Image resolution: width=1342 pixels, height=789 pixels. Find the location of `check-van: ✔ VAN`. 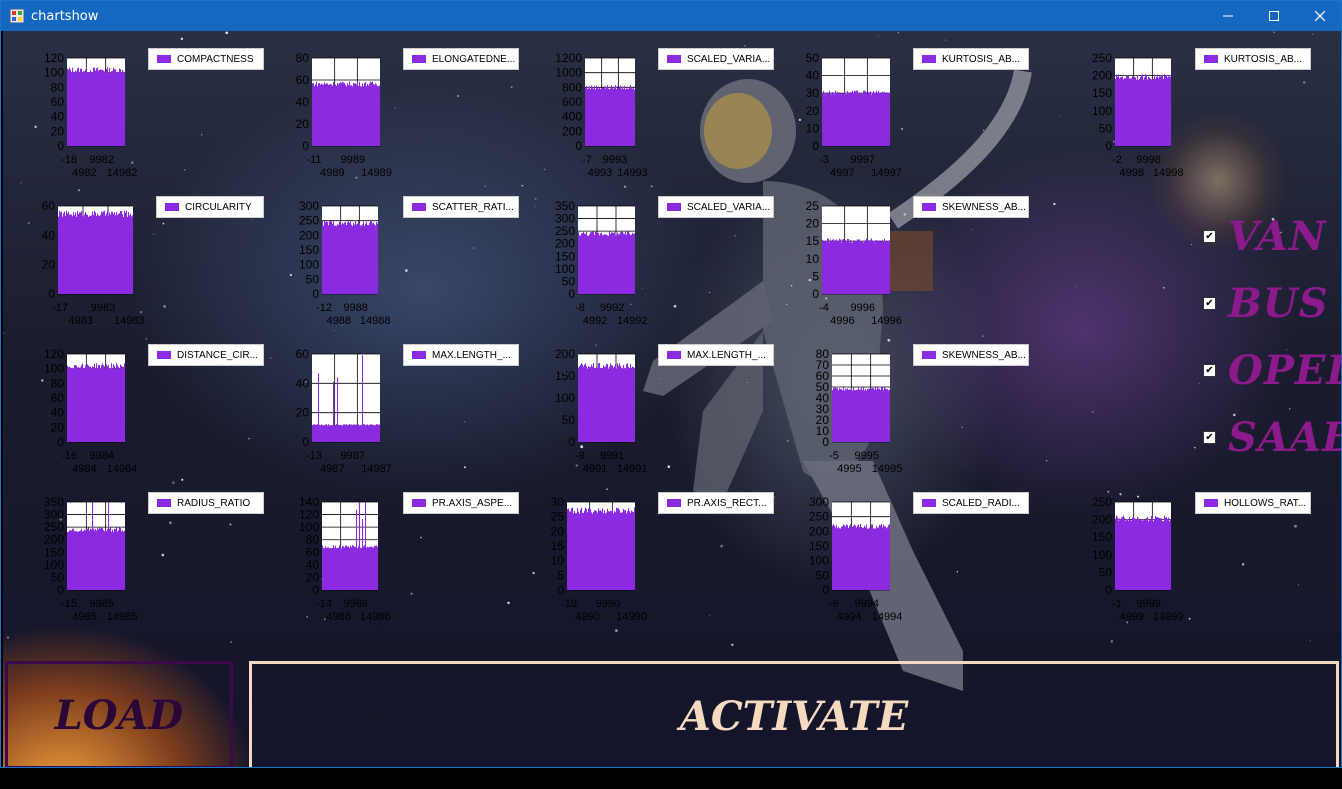

check-van: ✔ VAN is located at coordinates (1265, 236).